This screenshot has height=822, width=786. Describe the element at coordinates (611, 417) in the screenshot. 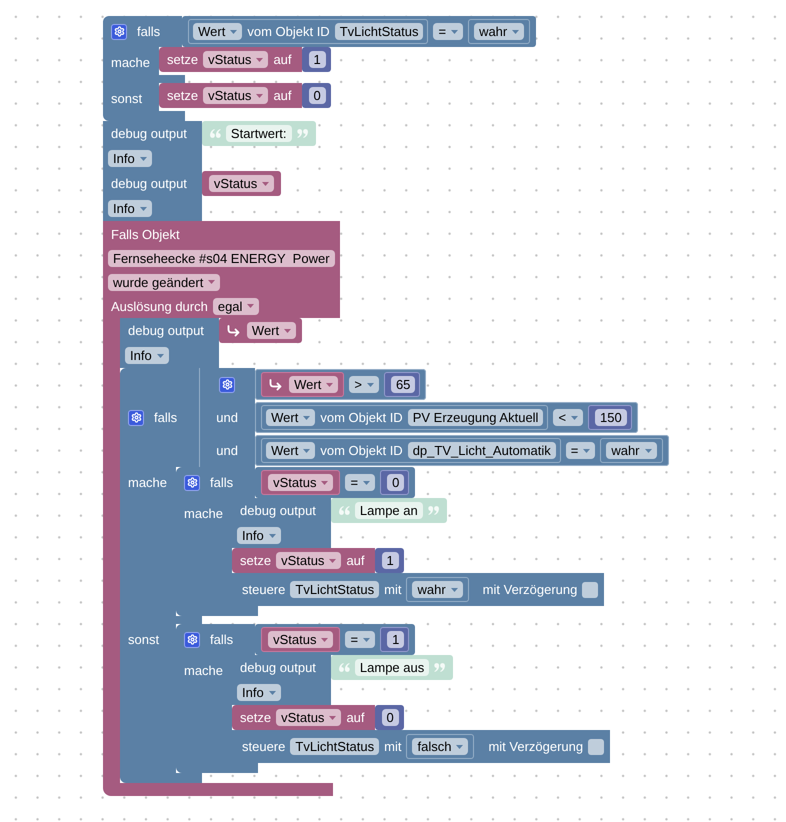

I see `number-field: 150` at that location.